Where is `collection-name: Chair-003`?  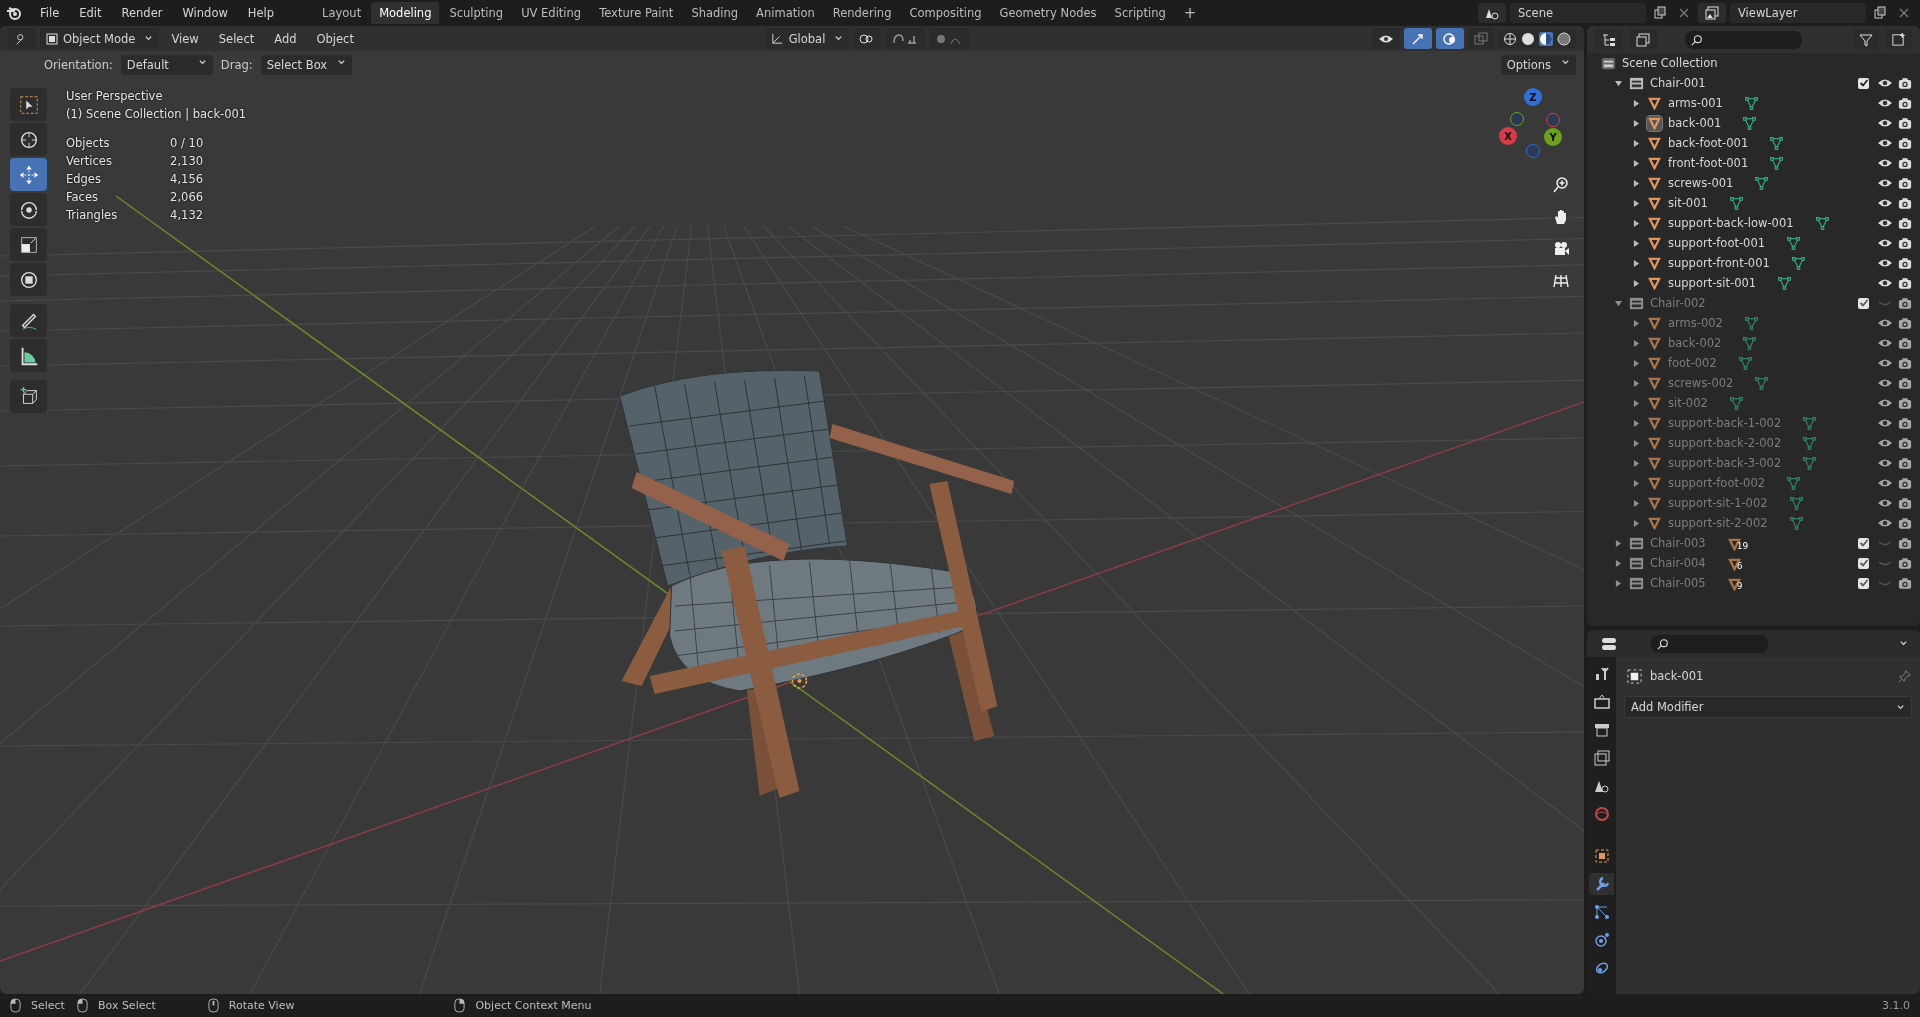
collection-name: Chair-003 is located at coordinates (1678, 543).